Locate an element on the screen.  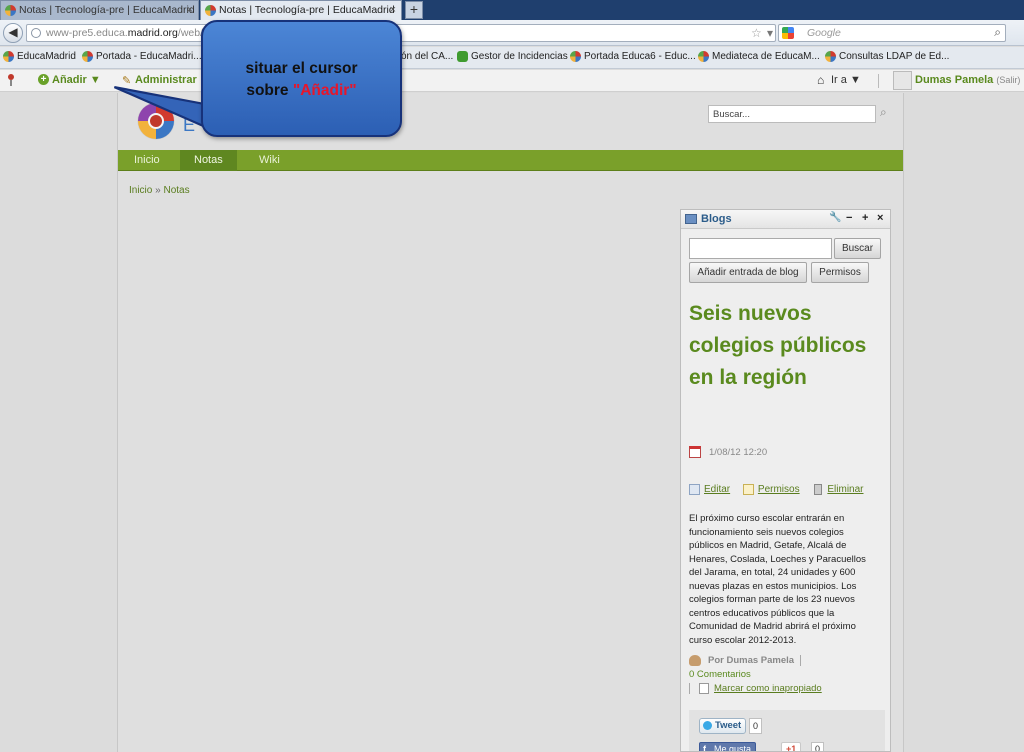
add-menu: + Añadir ▼ is located at coordinates (69, 80).